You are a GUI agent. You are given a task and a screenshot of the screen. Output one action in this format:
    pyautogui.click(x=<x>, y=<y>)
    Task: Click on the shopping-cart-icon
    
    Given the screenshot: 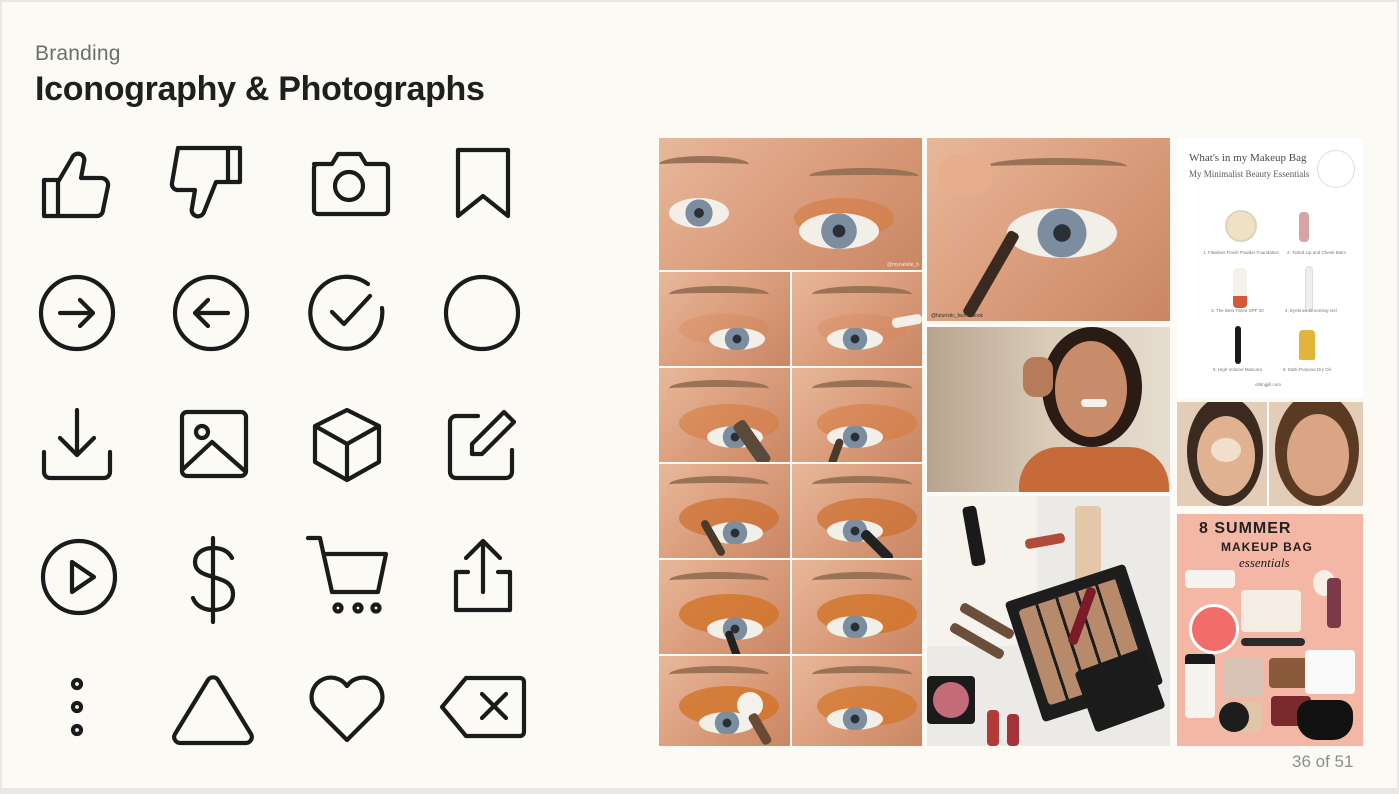 What is the action you would take?
    pyautogui.click(x=347, y=575)
    